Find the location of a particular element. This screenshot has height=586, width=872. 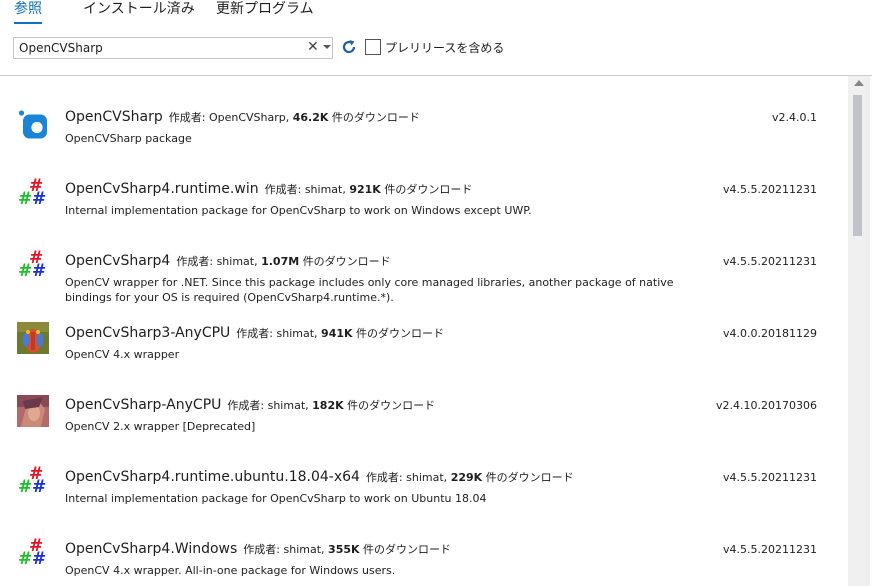

package-name: OpenCvSharp4 is located at coordinates (117, 261).